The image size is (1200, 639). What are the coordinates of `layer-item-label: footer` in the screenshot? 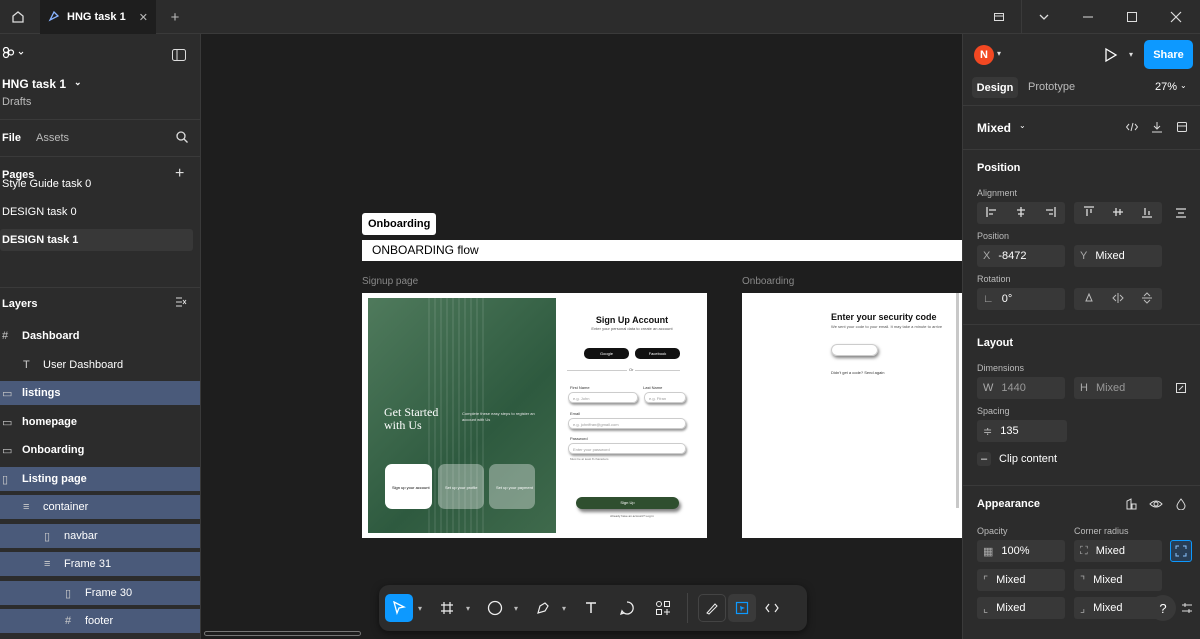 It's located at (99, 621).